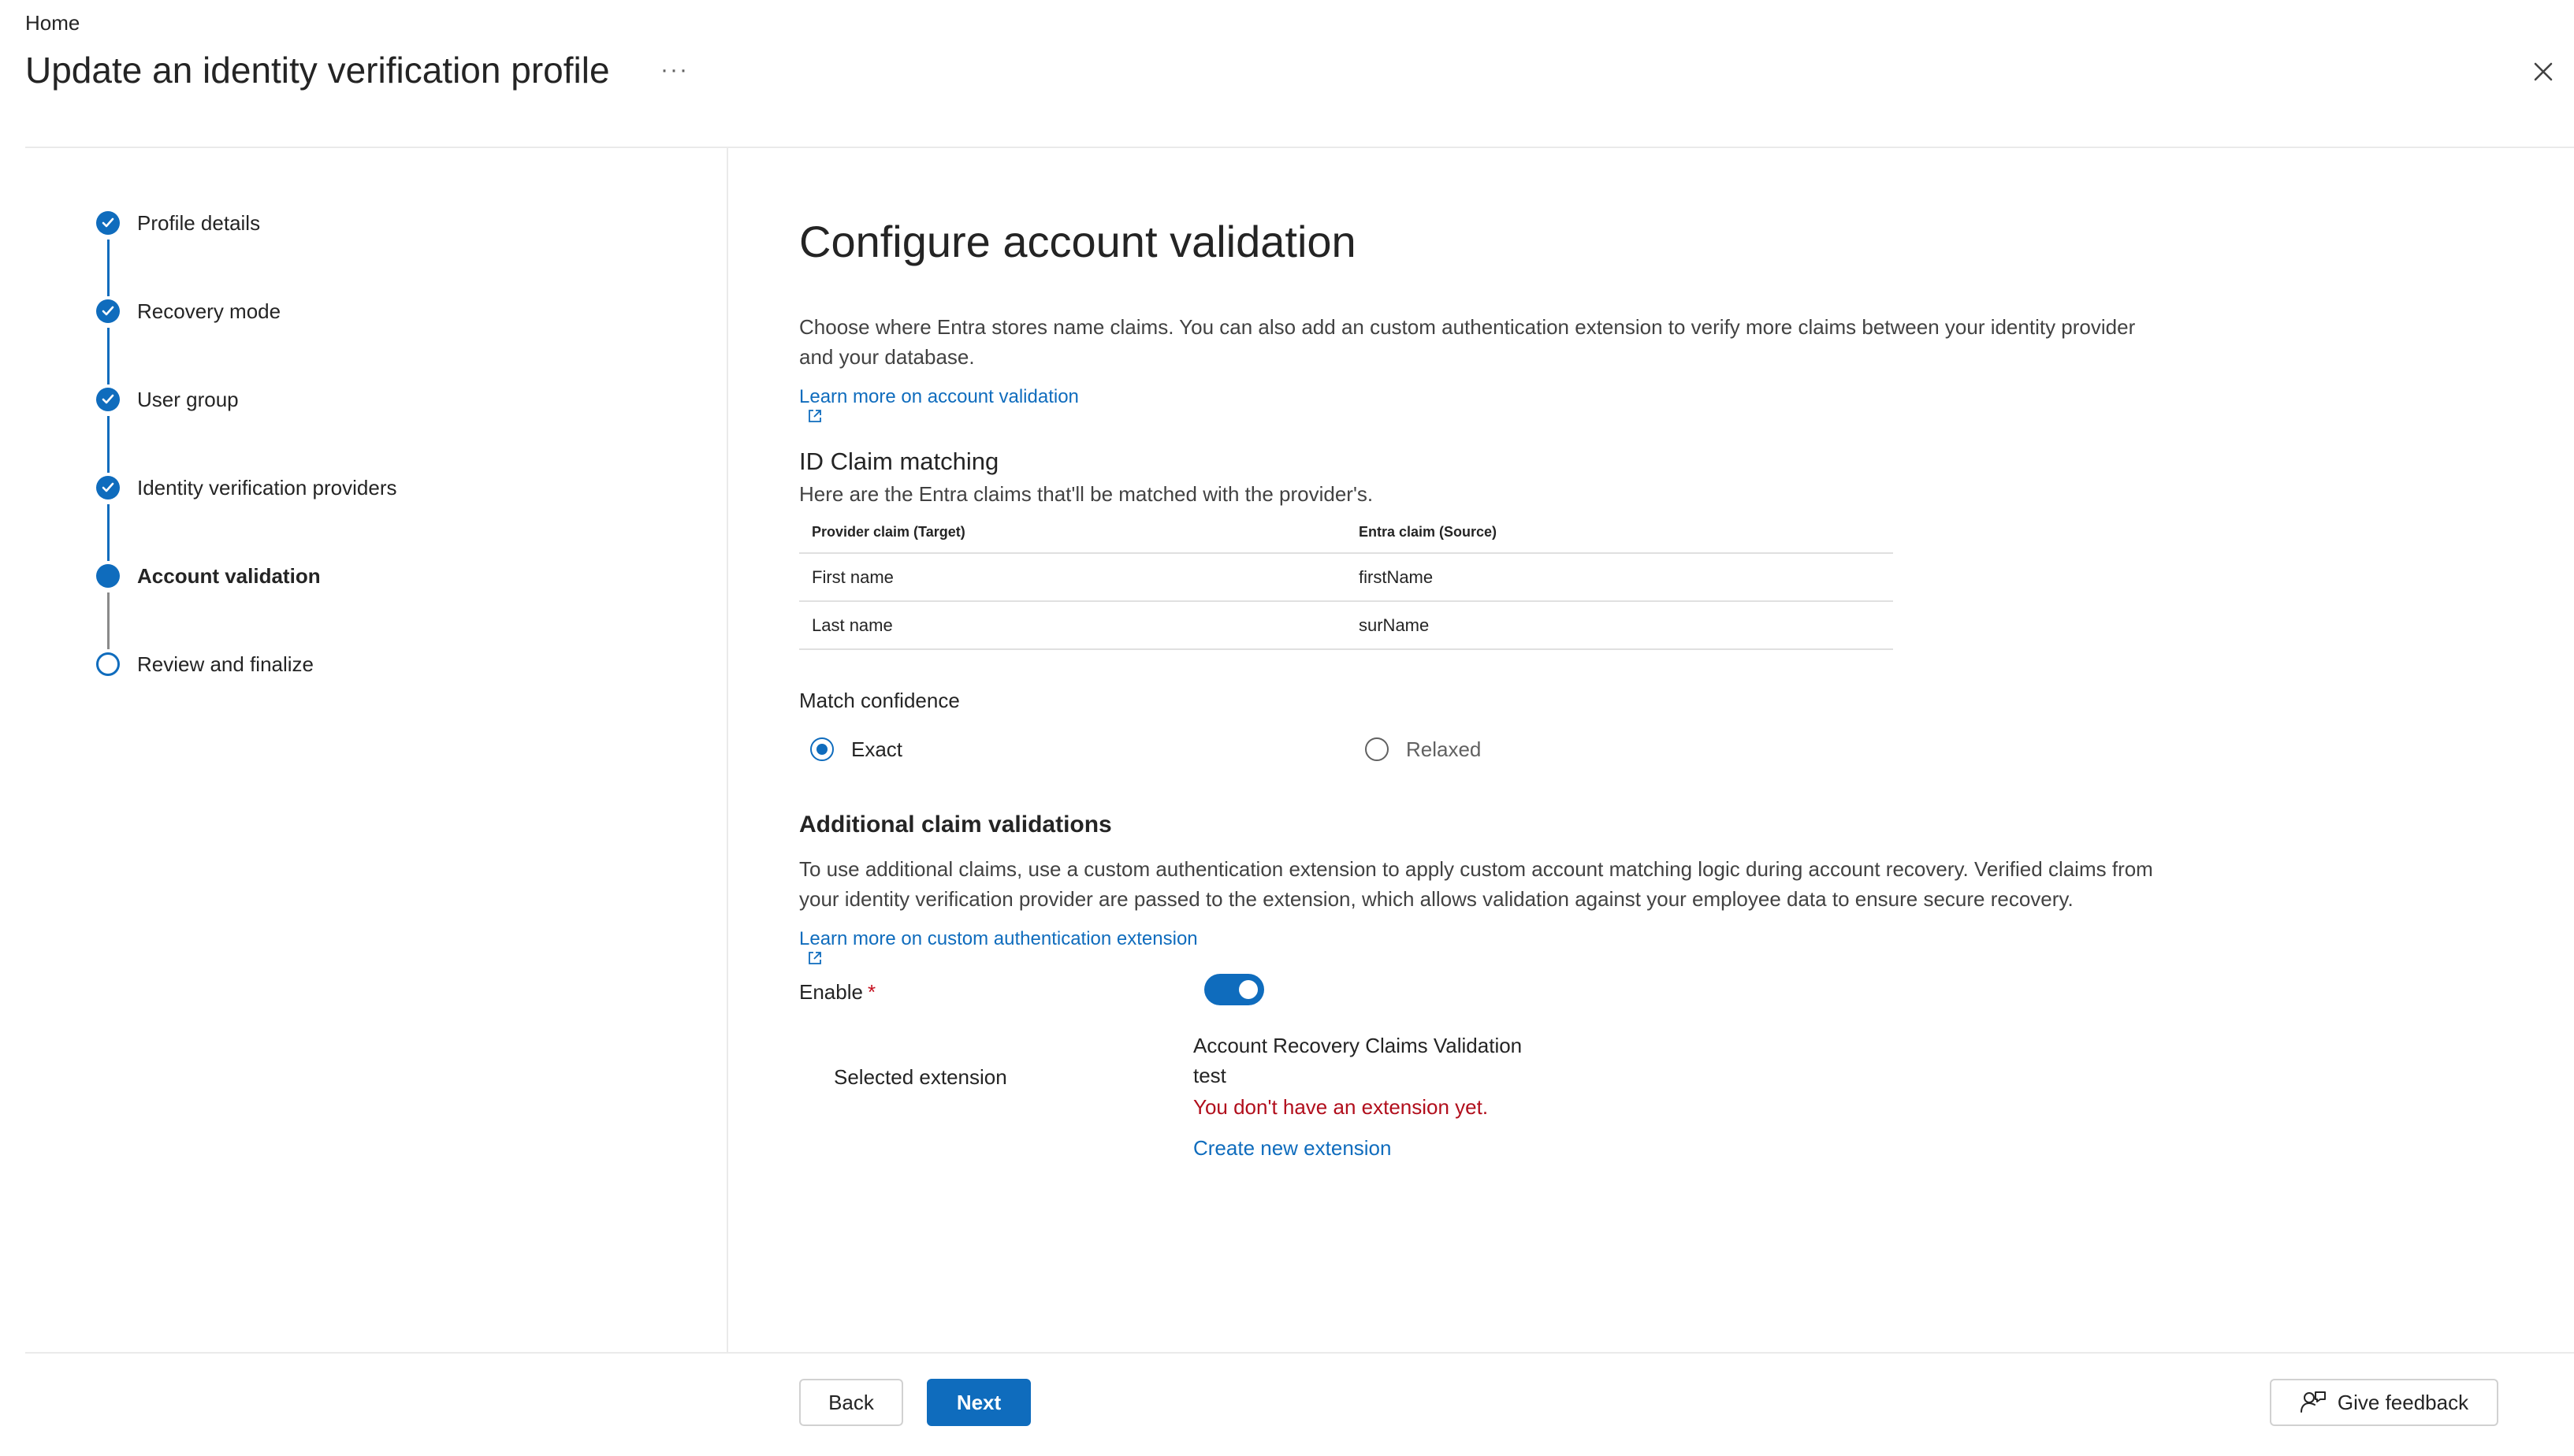 This screenshot has width=2574, height=1456. Describe the element at coordinates (267, 488) in the screenshot. I see `step-label: Identity verification providers` at that location.